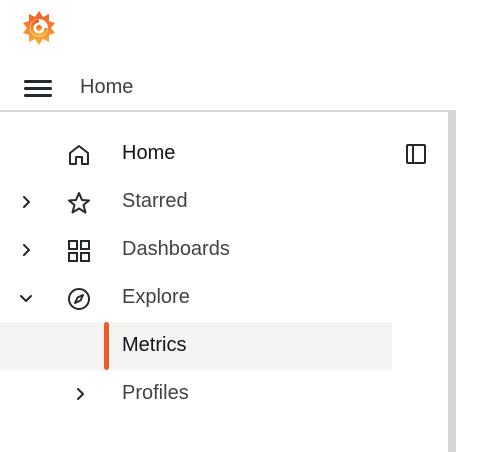 Image resolution: width=484 pixels, height=452 pixels. Describe the element at coordinates (242, 88) in the screenshot. I see `top-bar: Home` at that location.